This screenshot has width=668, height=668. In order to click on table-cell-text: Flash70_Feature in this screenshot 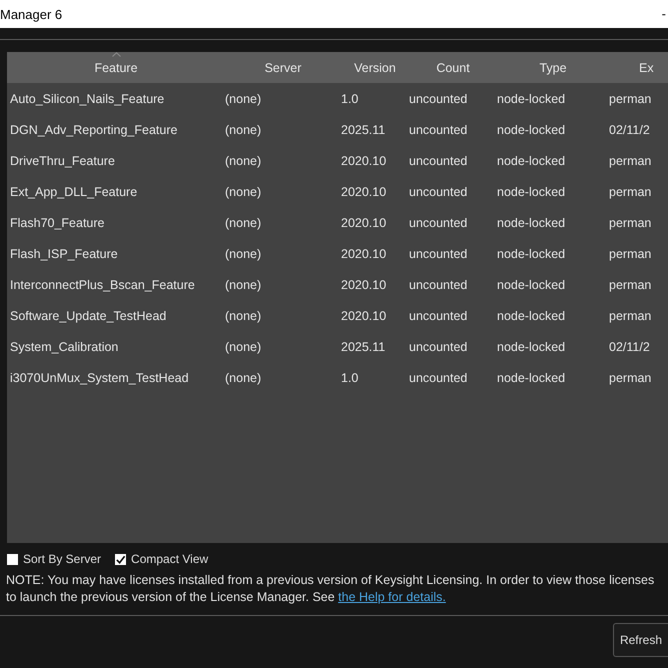, I will do `click(57, 223)`.